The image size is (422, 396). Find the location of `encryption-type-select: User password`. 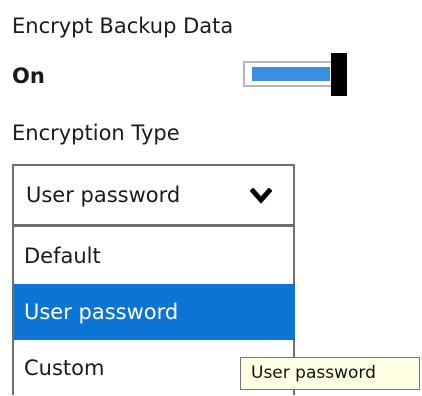

encryption-type-select: User password is located at coordinates (153, 195).